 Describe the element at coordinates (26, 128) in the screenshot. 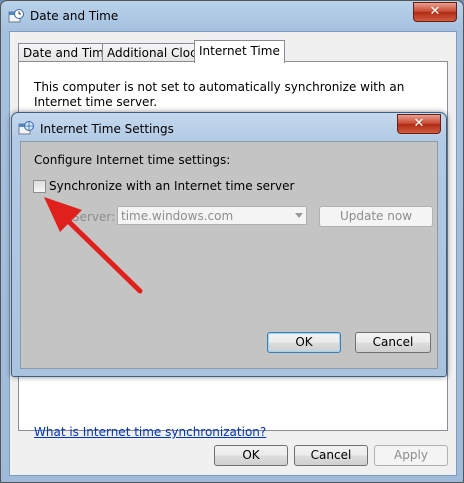

I see `internet-time-icon` at that location.